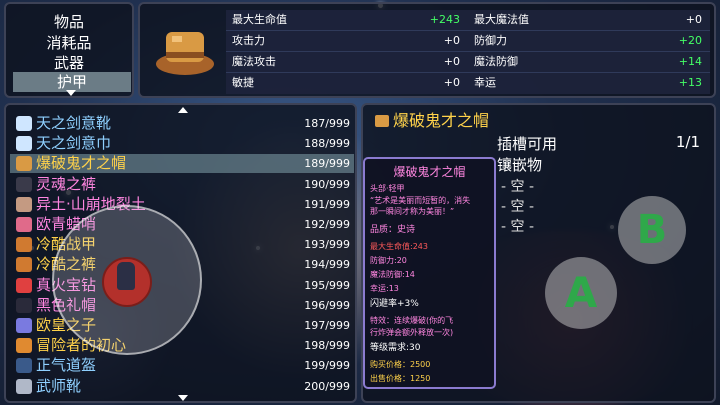 The height and width of the screenshot is (405, 720). Describe the element at coordinates (501, 19) in the screenshot. I see `stat-name: 最大魔法值` at that location.